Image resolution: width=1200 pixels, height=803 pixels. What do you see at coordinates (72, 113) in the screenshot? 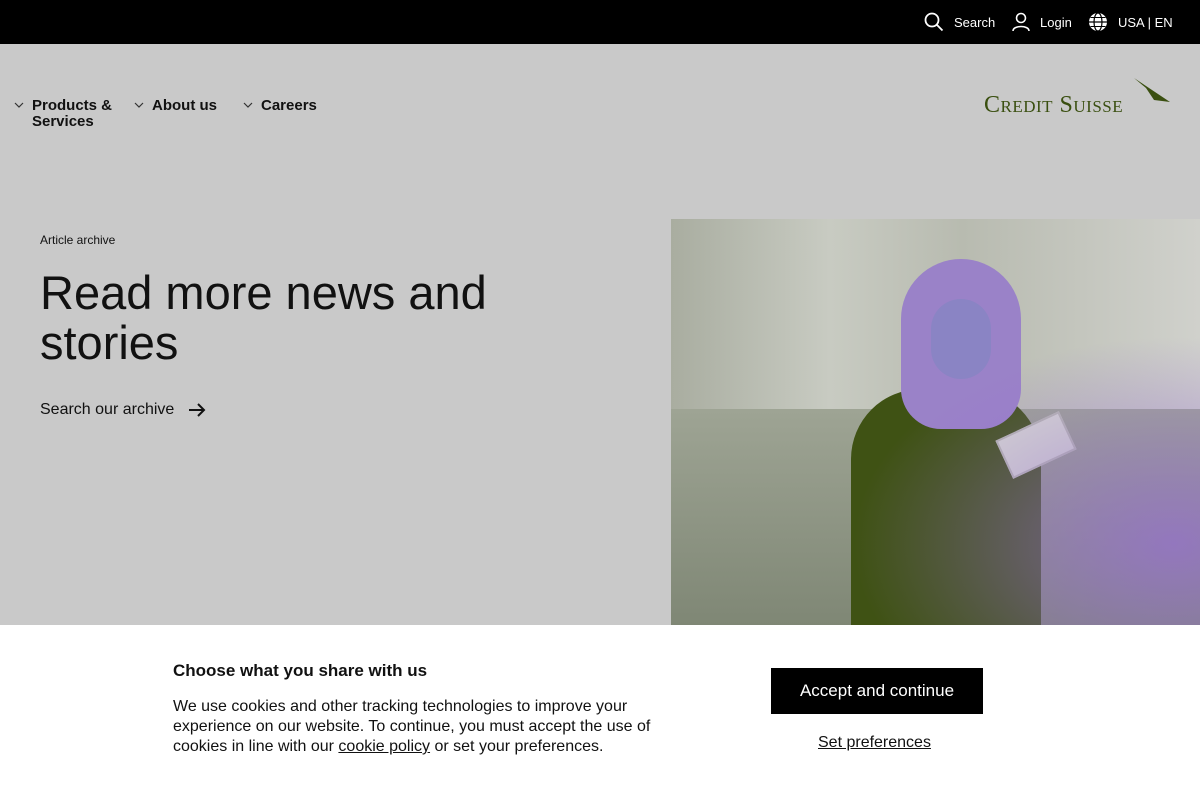
I see `nav-item-label: Products & Services` at bounding box center [72, 113].